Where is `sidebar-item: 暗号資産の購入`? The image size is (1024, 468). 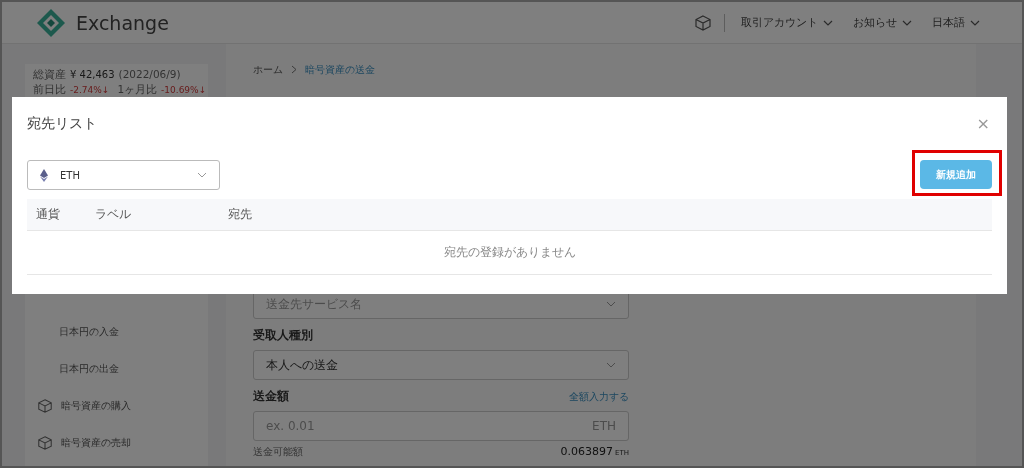
sidebar-item: 暗号資産の購入 is located at coordinates (96, 405).